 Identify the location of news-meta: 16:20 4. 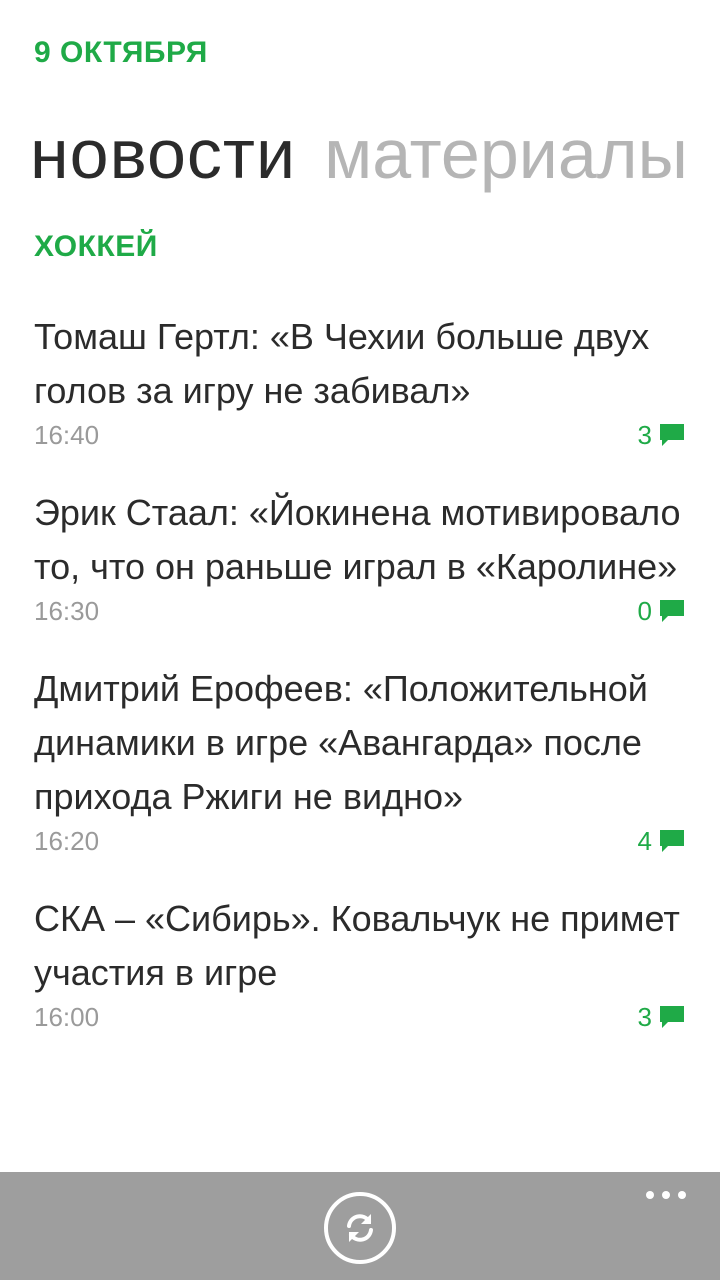
(360, 844).